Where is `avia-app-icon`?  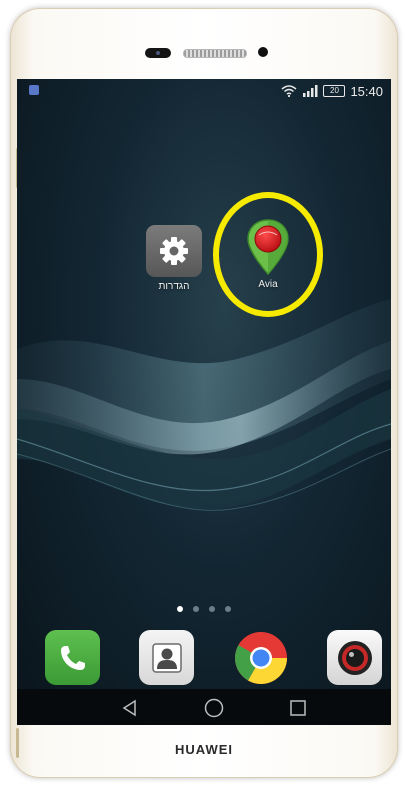 avia-app-icon is located at coordinates (268, 247).